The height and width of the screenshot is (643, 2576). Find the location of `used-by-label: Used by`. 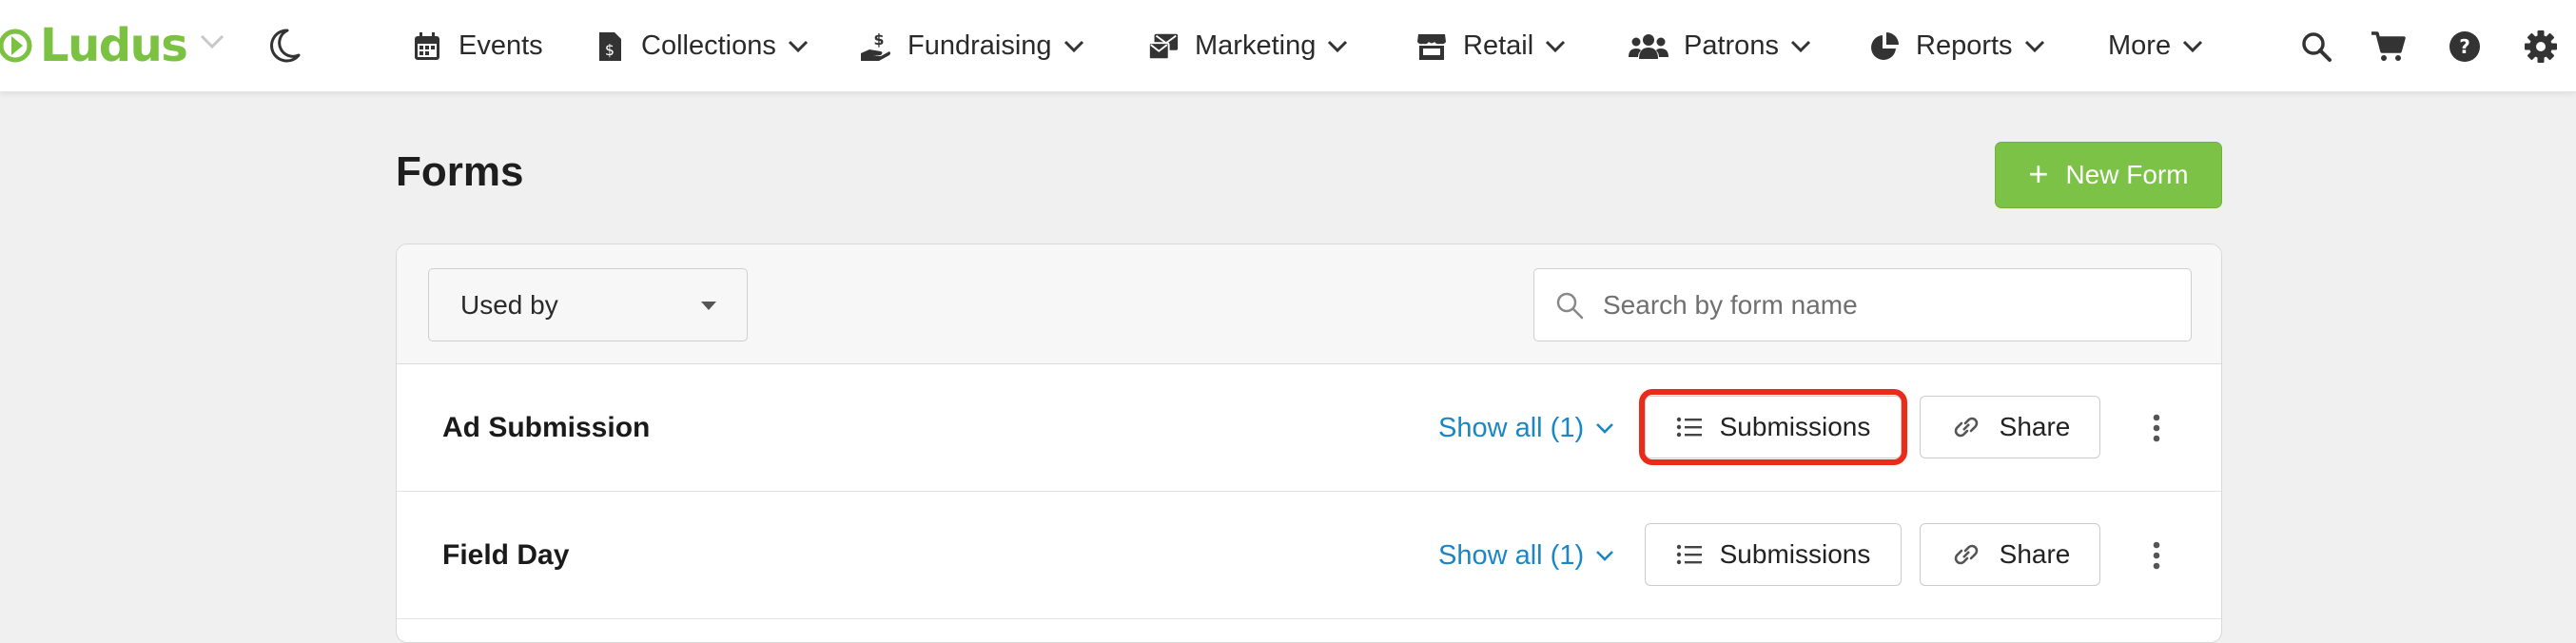

used-by-label: Used by is located at coordinates (509, 304).